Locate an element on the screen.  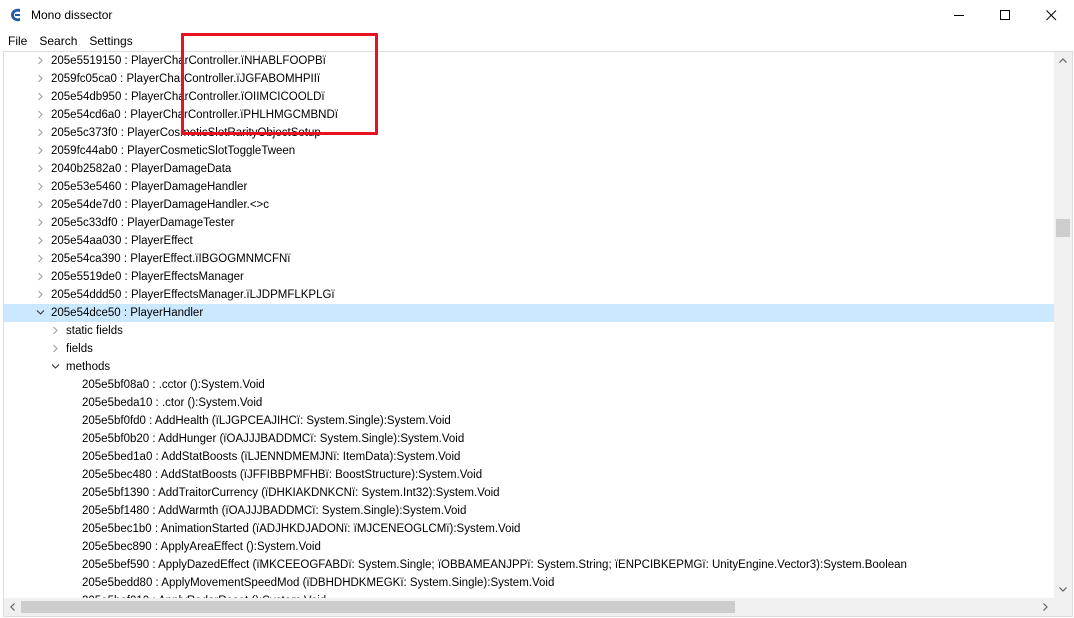
tree-node: fields is located at coordinates (529, 349).